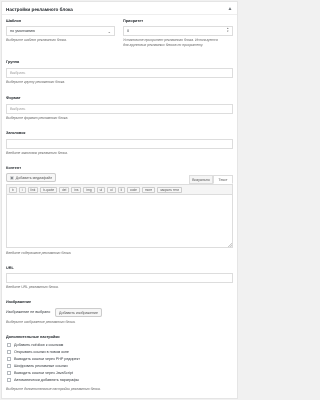  Describe the element at coordinates (19, 302) in the screenshot. I see `image-label: Изображение` at that location.